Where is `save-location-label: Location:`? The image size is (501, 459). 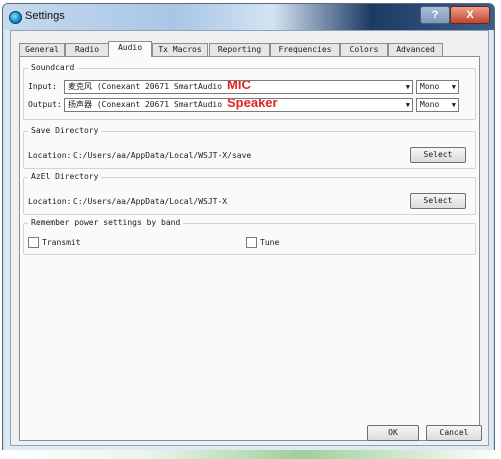
save-location-label: Location: is located at coordinates (50, 155).